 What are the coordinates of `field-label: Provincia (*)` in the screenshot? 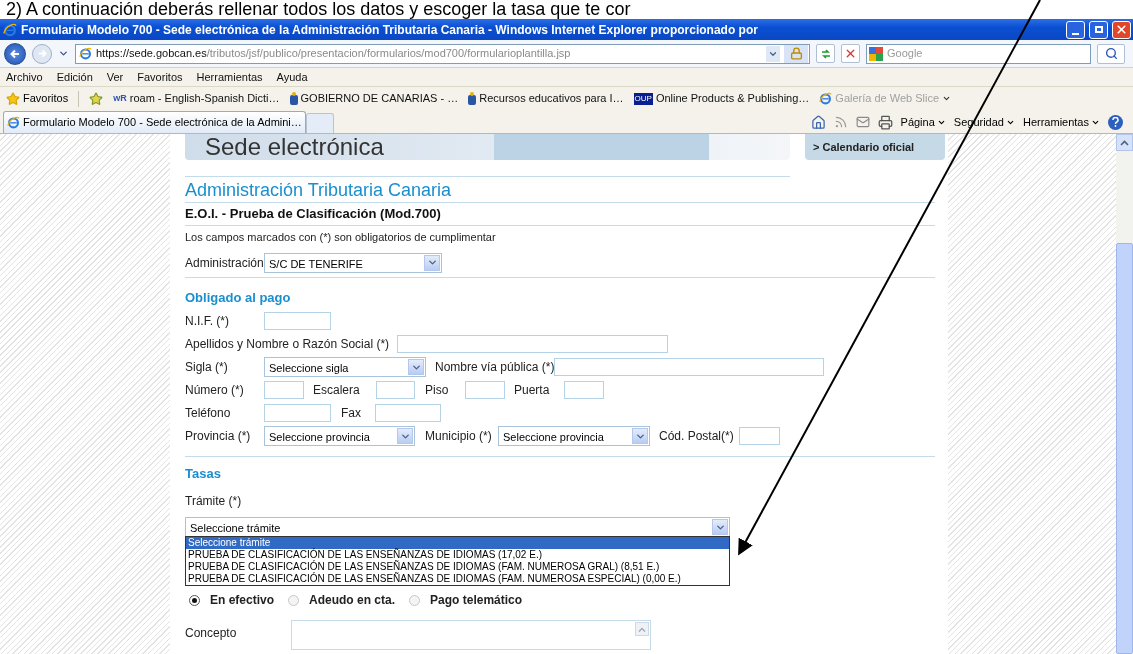 It's located at (218, 436).